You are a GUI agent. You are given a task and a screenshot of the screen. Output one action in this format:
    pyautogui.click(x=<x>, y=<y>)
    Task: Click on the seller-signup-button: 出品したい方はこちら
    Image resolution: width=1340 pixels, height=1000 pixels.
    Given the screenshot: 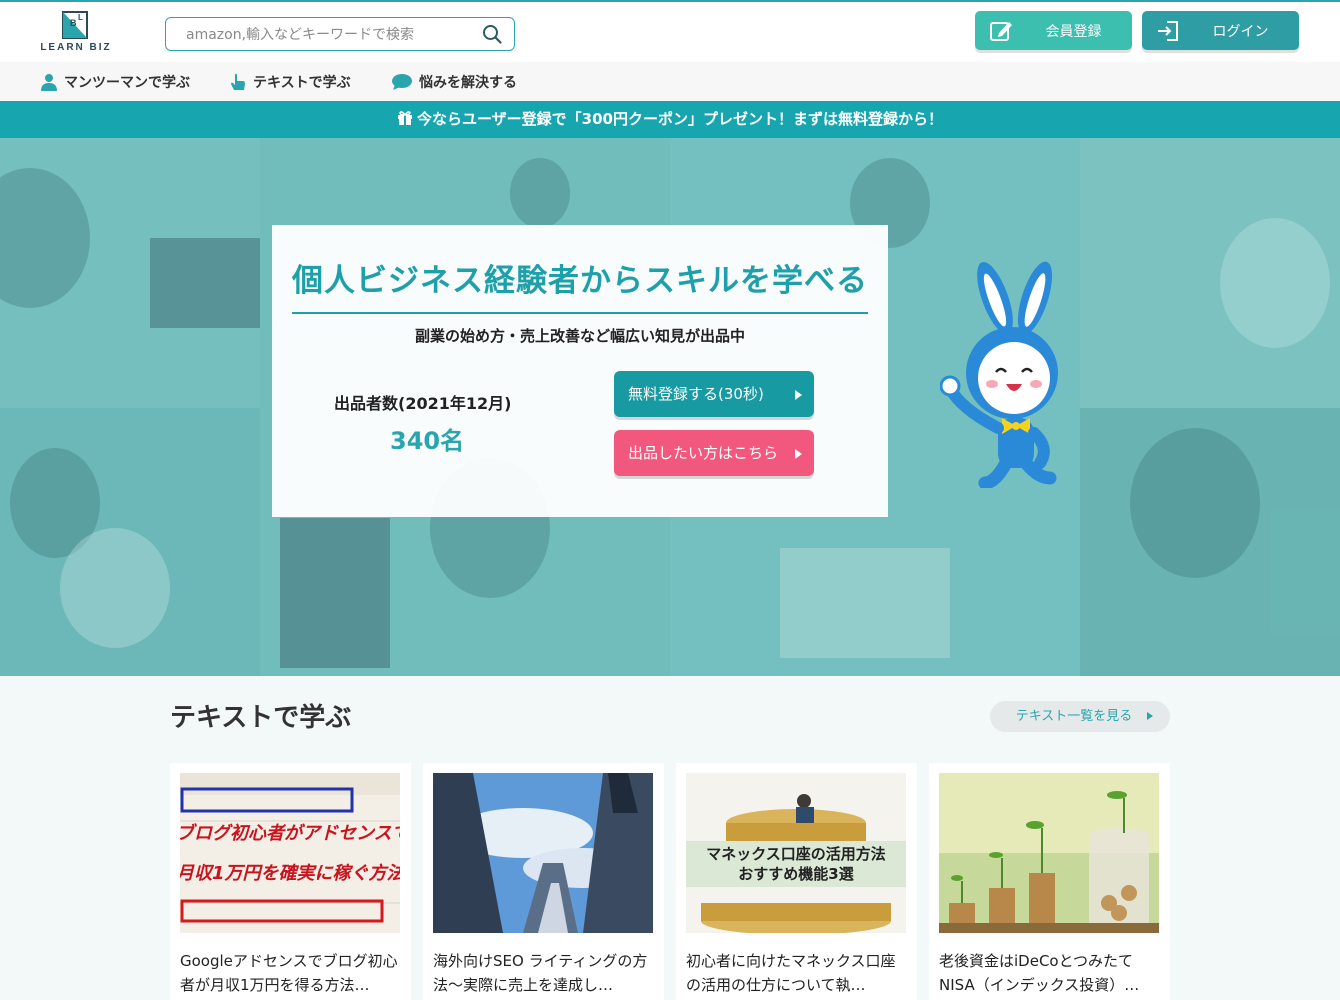 What is the action you would take?
    pyautogui.click(x=714, y=453)
    